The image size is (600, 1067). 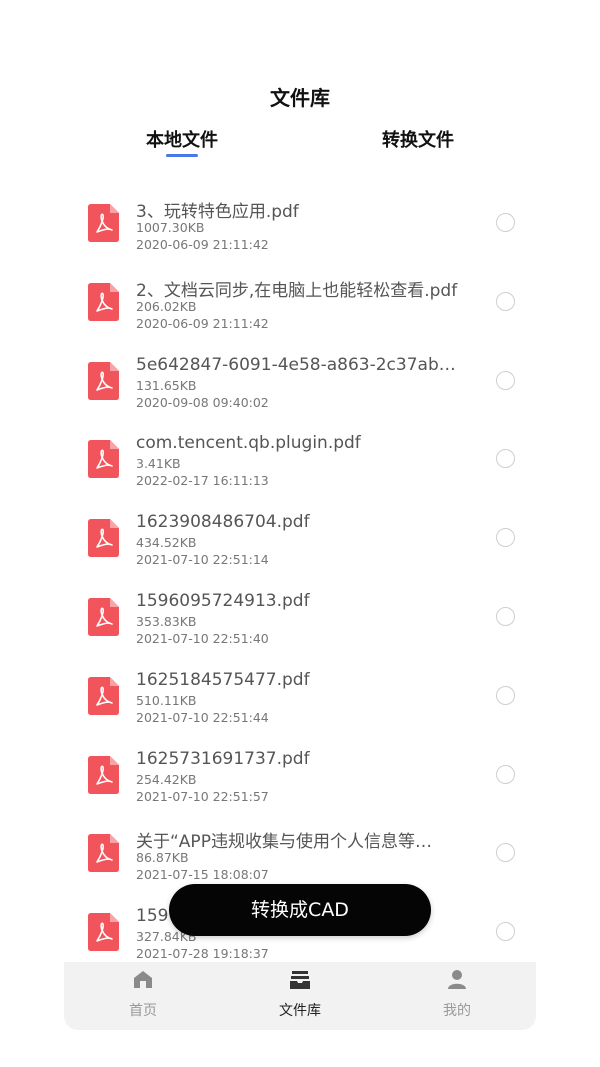 What do you see at coordinates (457, 1011) in the screenshot?
I see `nav-profile-label: 我的` at bounding box center [457, 1011].